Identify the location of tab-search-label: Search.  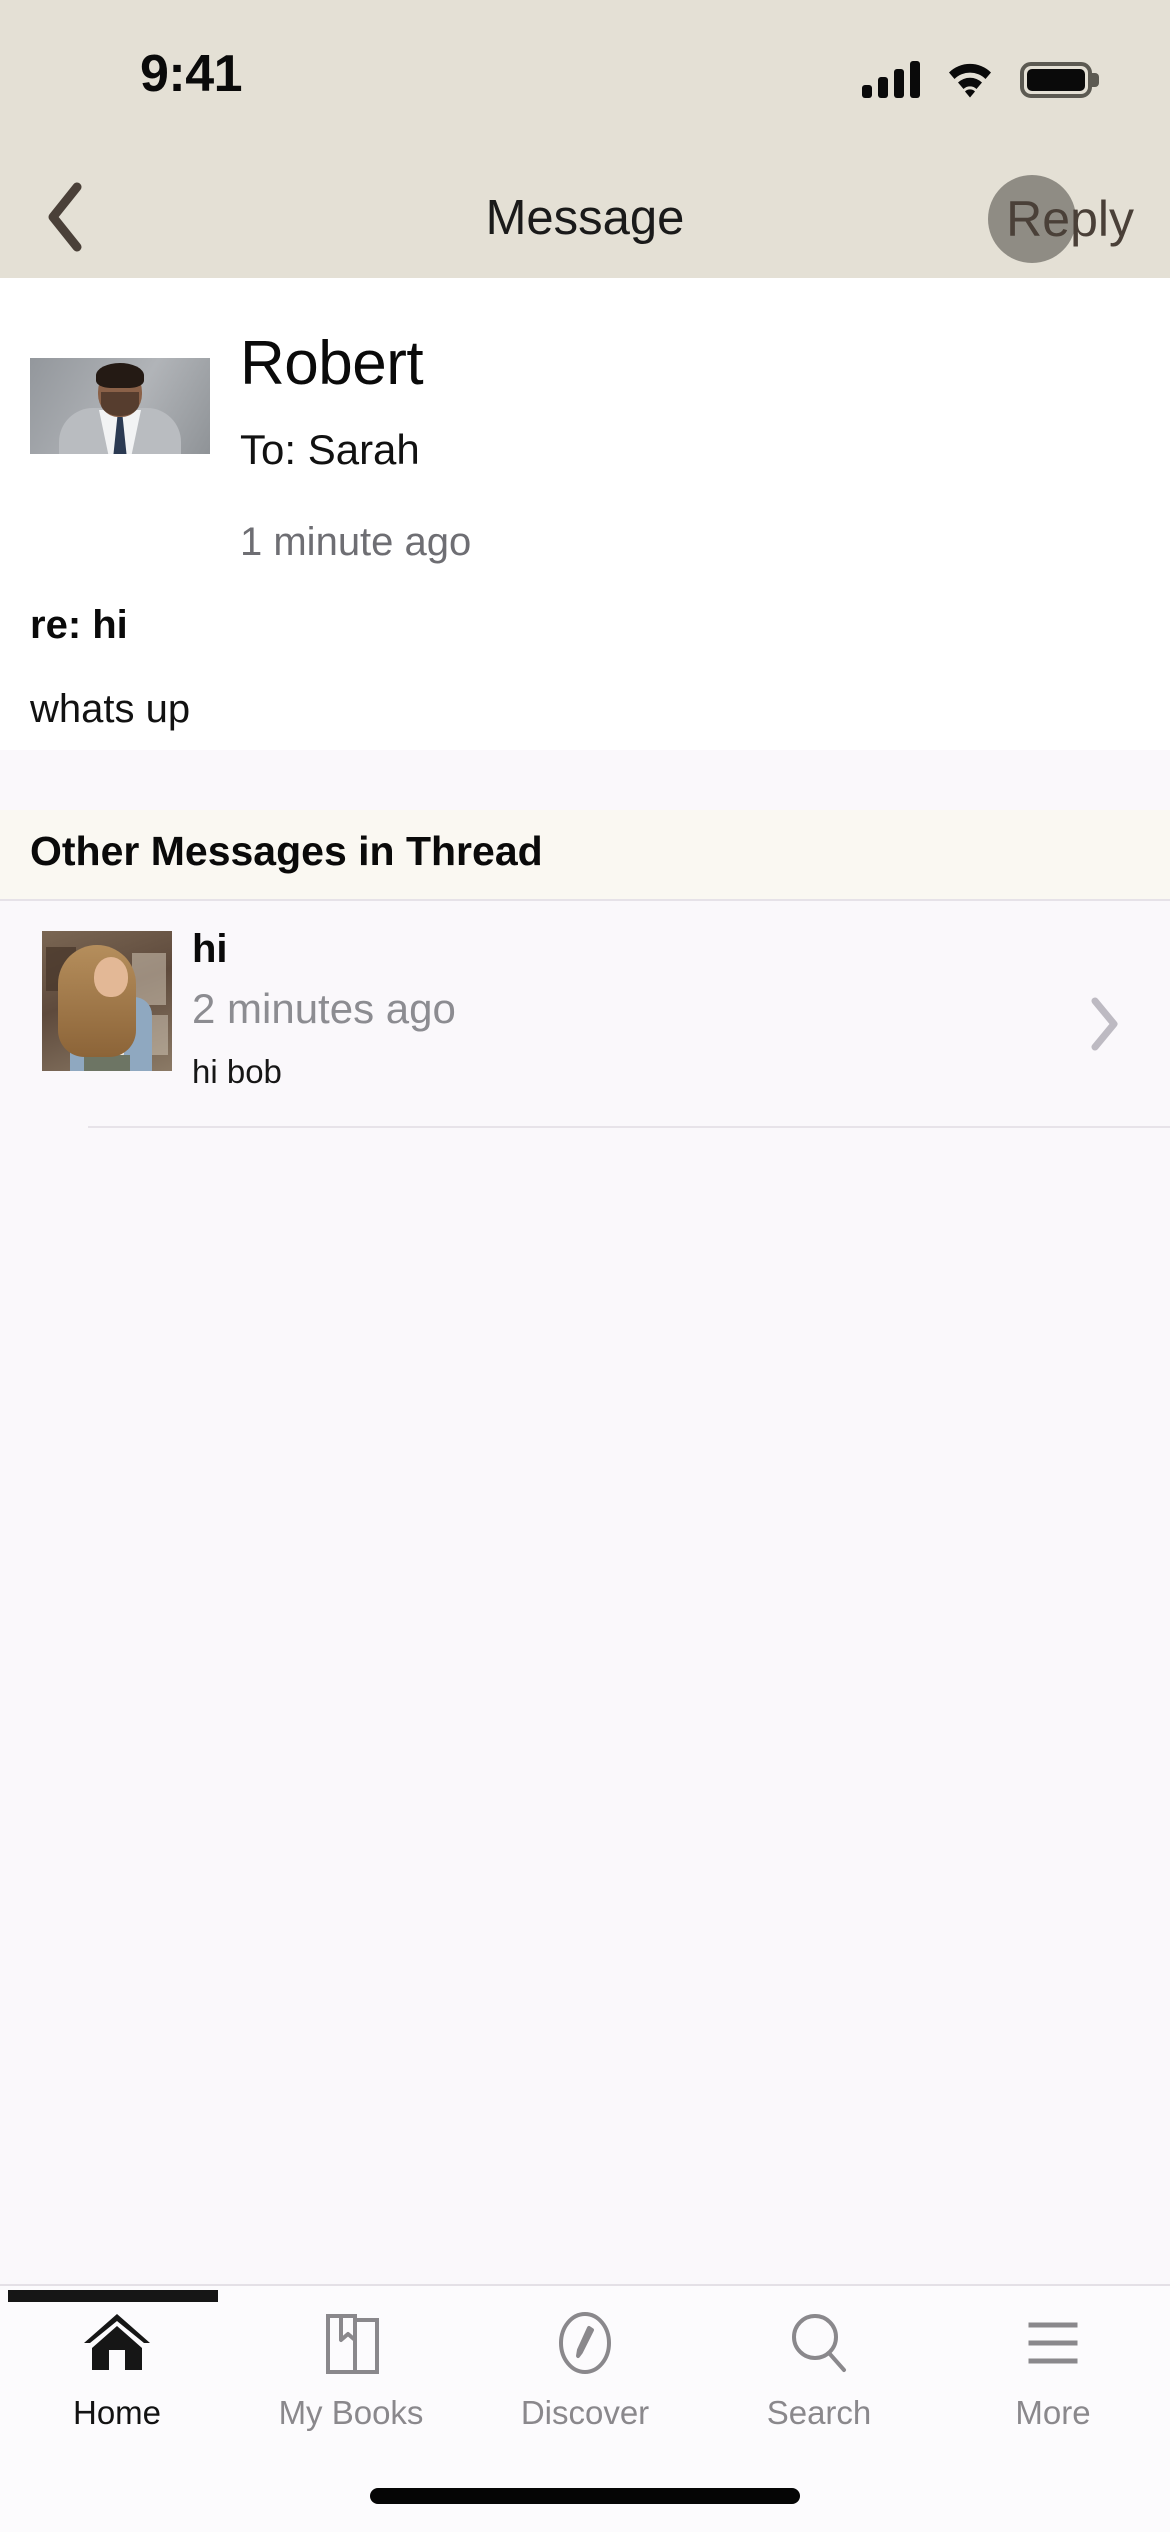
(819, 2412).